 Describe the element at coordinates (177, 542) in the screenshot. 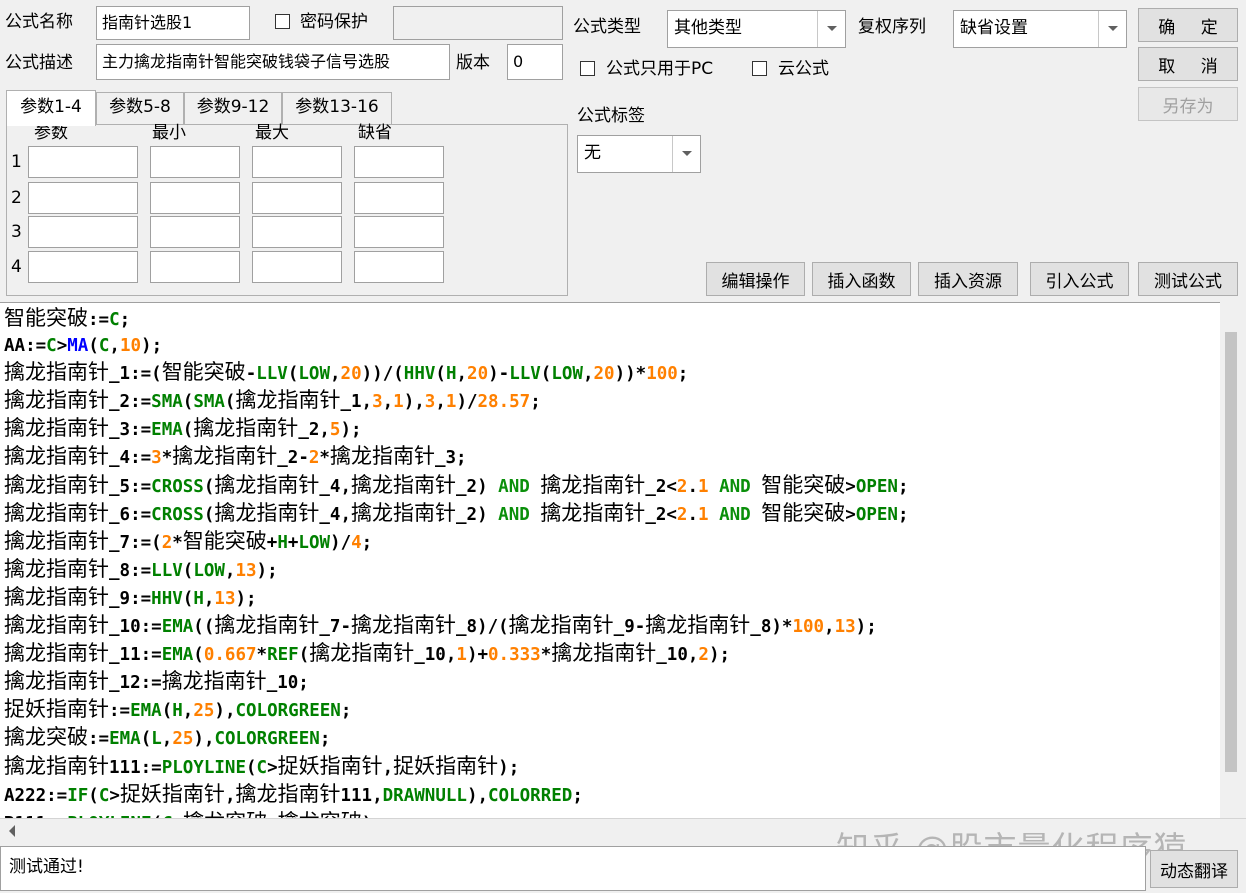

I see `code-token: *` at that location.